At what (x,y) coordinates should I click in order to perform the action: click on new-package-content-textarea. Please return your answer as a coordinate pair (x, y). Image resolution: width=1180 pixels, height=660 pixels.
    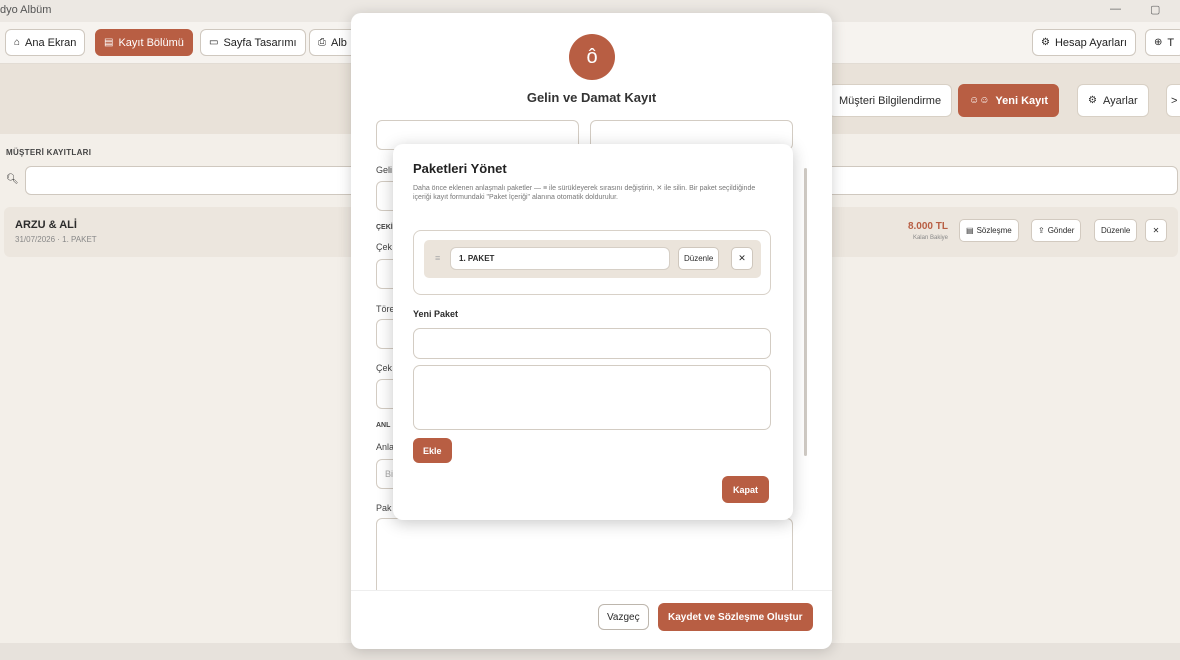
    Looking at the image, I should click on (592, 397).